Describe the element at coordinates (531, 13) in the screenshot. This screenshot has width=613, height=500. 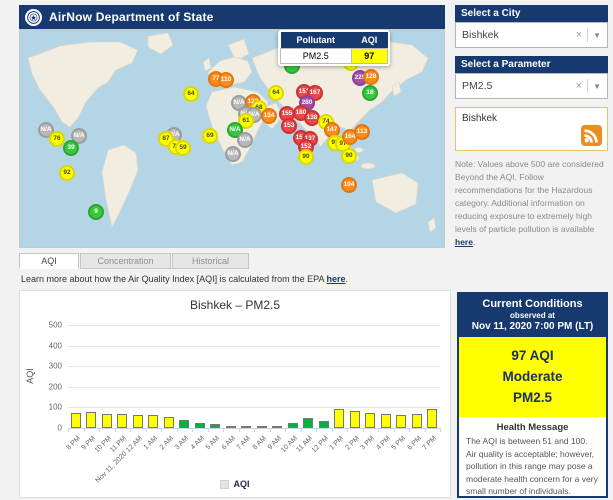
I see `city-widget: Select a City` at that location.